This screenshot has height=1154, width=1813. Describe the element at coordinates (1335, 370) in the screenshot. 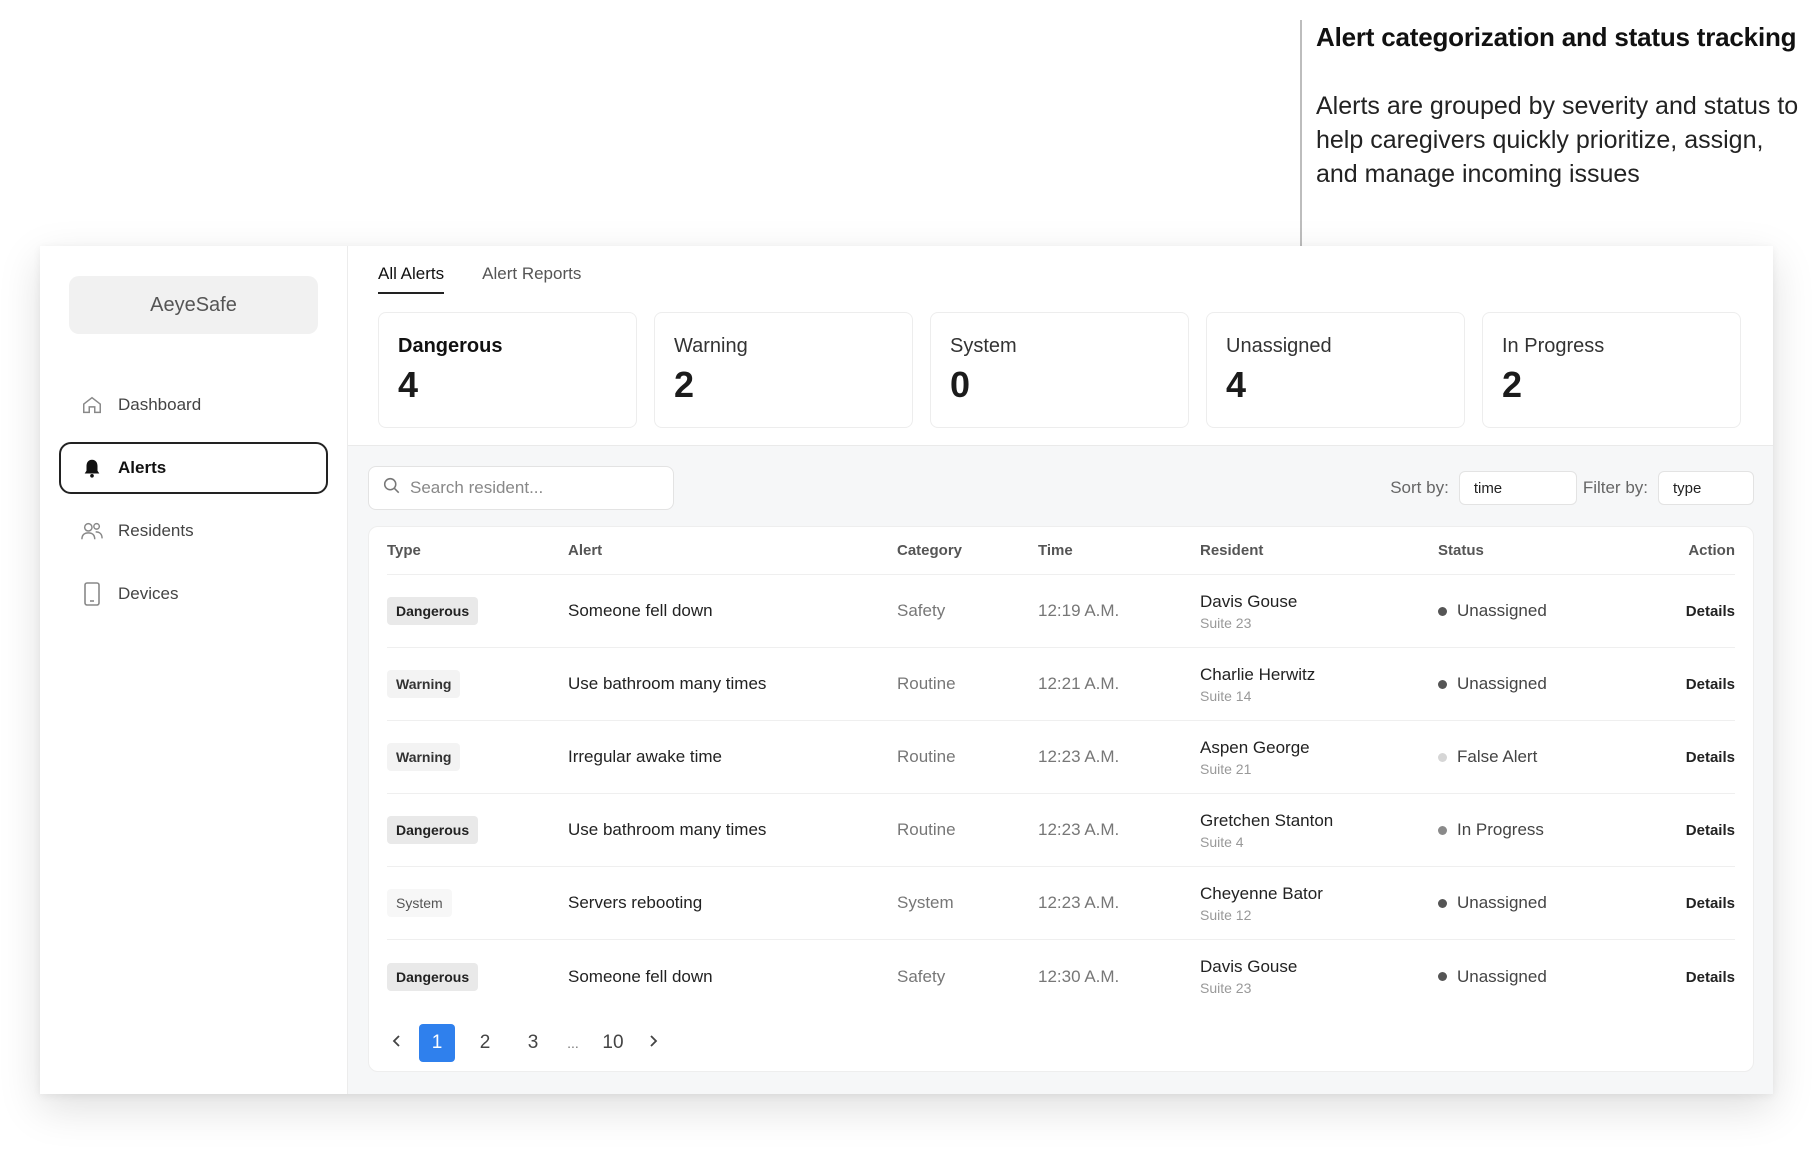

I see `summary-card-unassigned: Unassigned 4` at that location.